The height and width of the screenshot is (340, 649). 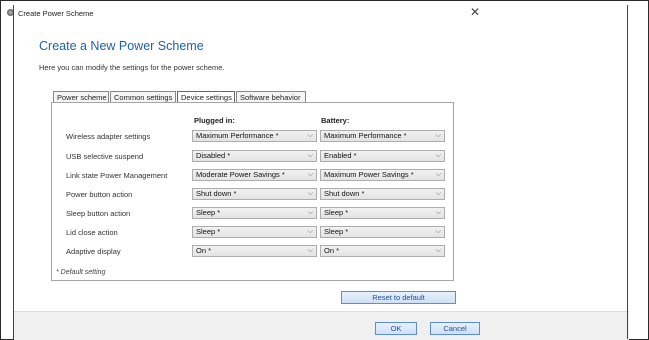 What do you see at coordinates (340, 155) in the screenshot?
I see `select-value: Enabled *` at bounding box center [340, 155].